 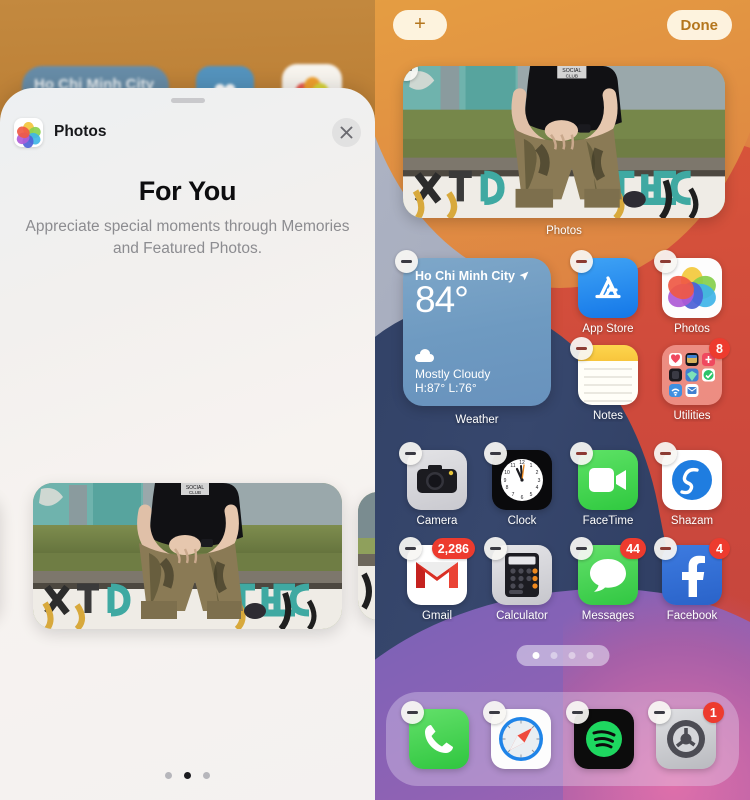 What do you see at coordinates (420, 25) in the screenshot?
I see `add-widget-plus-button: +` at bounding box center [420, 25].